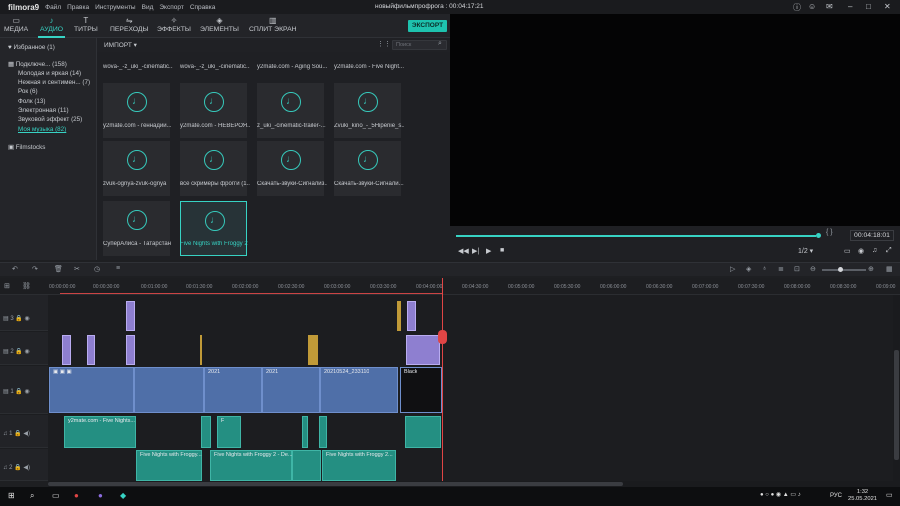 Image resolution: width=900 pixels, height=506 pixels. Describe the element at coordinates (58, 269) in the screenshot. I see `delete-icon: 🗑` at that location.